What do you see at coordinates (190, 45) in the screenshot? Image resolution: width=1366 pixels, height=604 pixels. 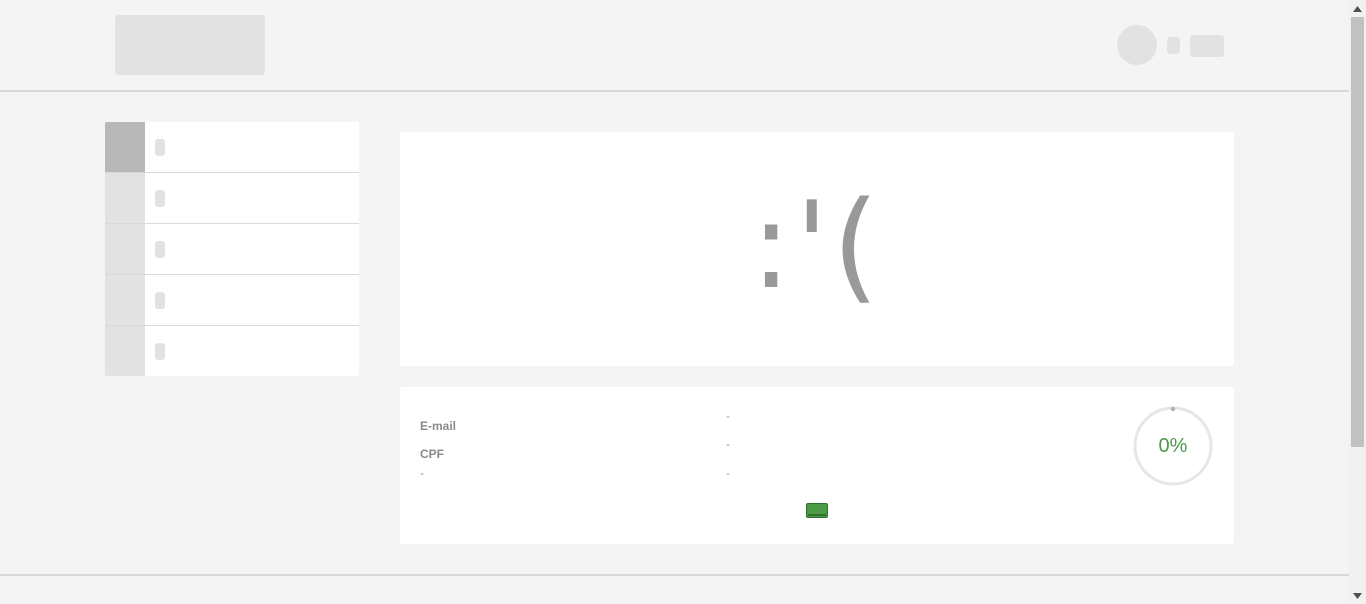 I see `logo-placeholder` at bounding box center [190, 45].